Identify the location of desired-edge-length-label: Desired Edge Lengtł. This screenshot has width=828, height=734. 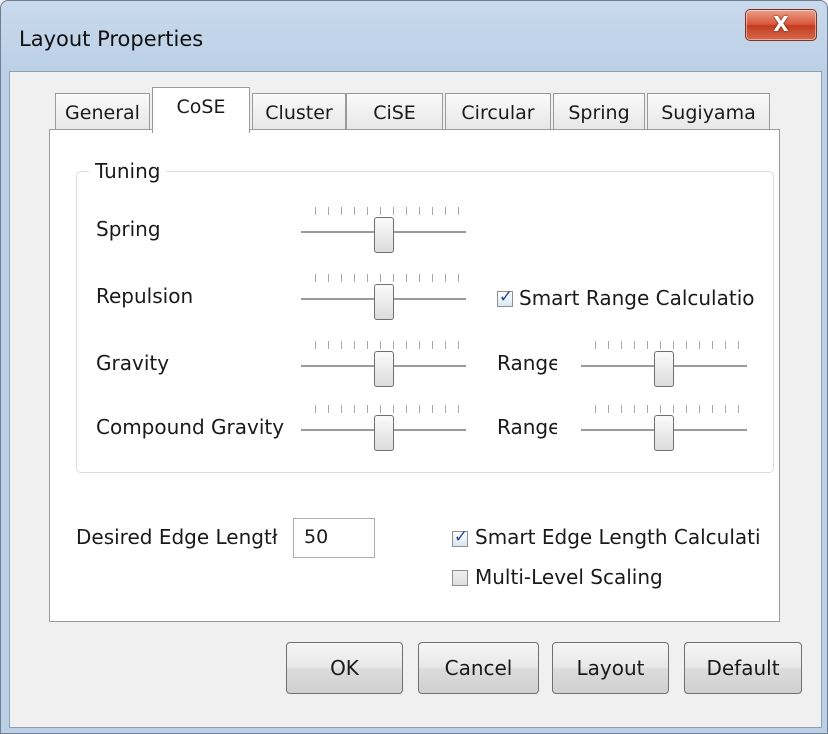
(177, 537).